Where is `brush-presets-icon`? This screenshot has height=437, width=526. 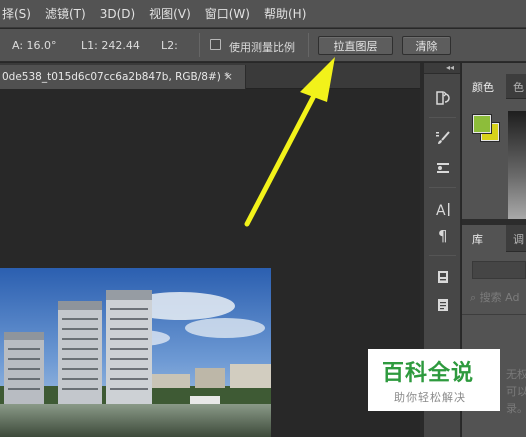
brush-presets-icon is located at coordinates (443, 138).